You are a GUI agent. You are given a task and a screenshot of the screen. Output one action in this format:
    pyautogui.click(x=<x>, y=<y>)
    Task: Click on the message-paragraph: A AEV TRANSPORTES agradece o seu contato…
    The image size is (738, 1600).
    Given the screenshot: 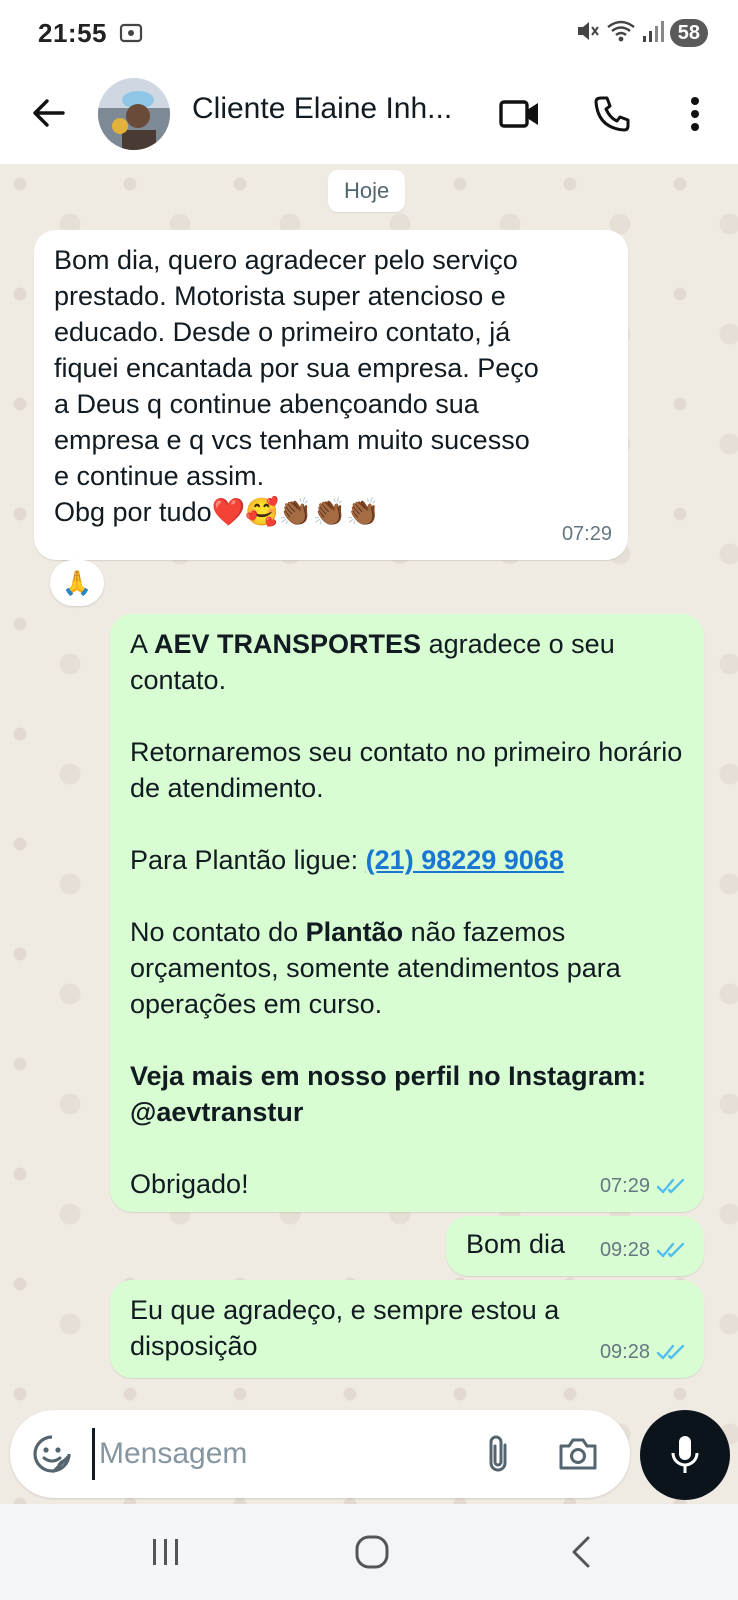 What is the action you would take?
    pyautogui.click(x=407, y=662)
    